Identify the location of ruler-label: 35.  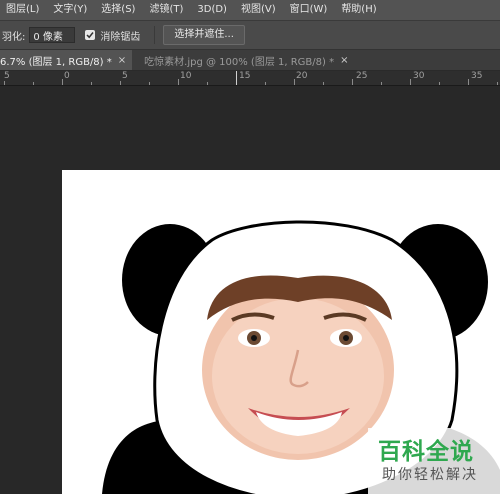
(477, 76).